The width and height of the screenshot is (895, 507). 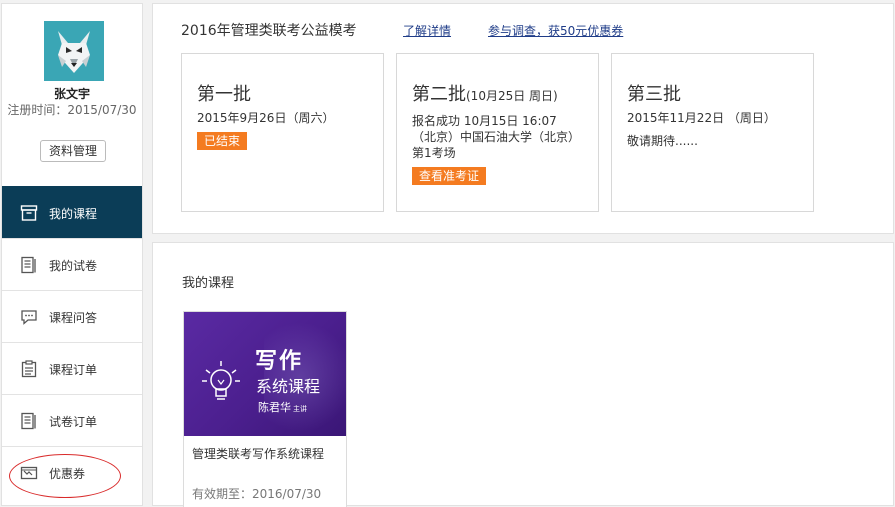 What do you see at coordinates (266, 118) in the screenshot?
I see `batch-date: 2015年9月26日（周六）` at bounding box center [266, 118].